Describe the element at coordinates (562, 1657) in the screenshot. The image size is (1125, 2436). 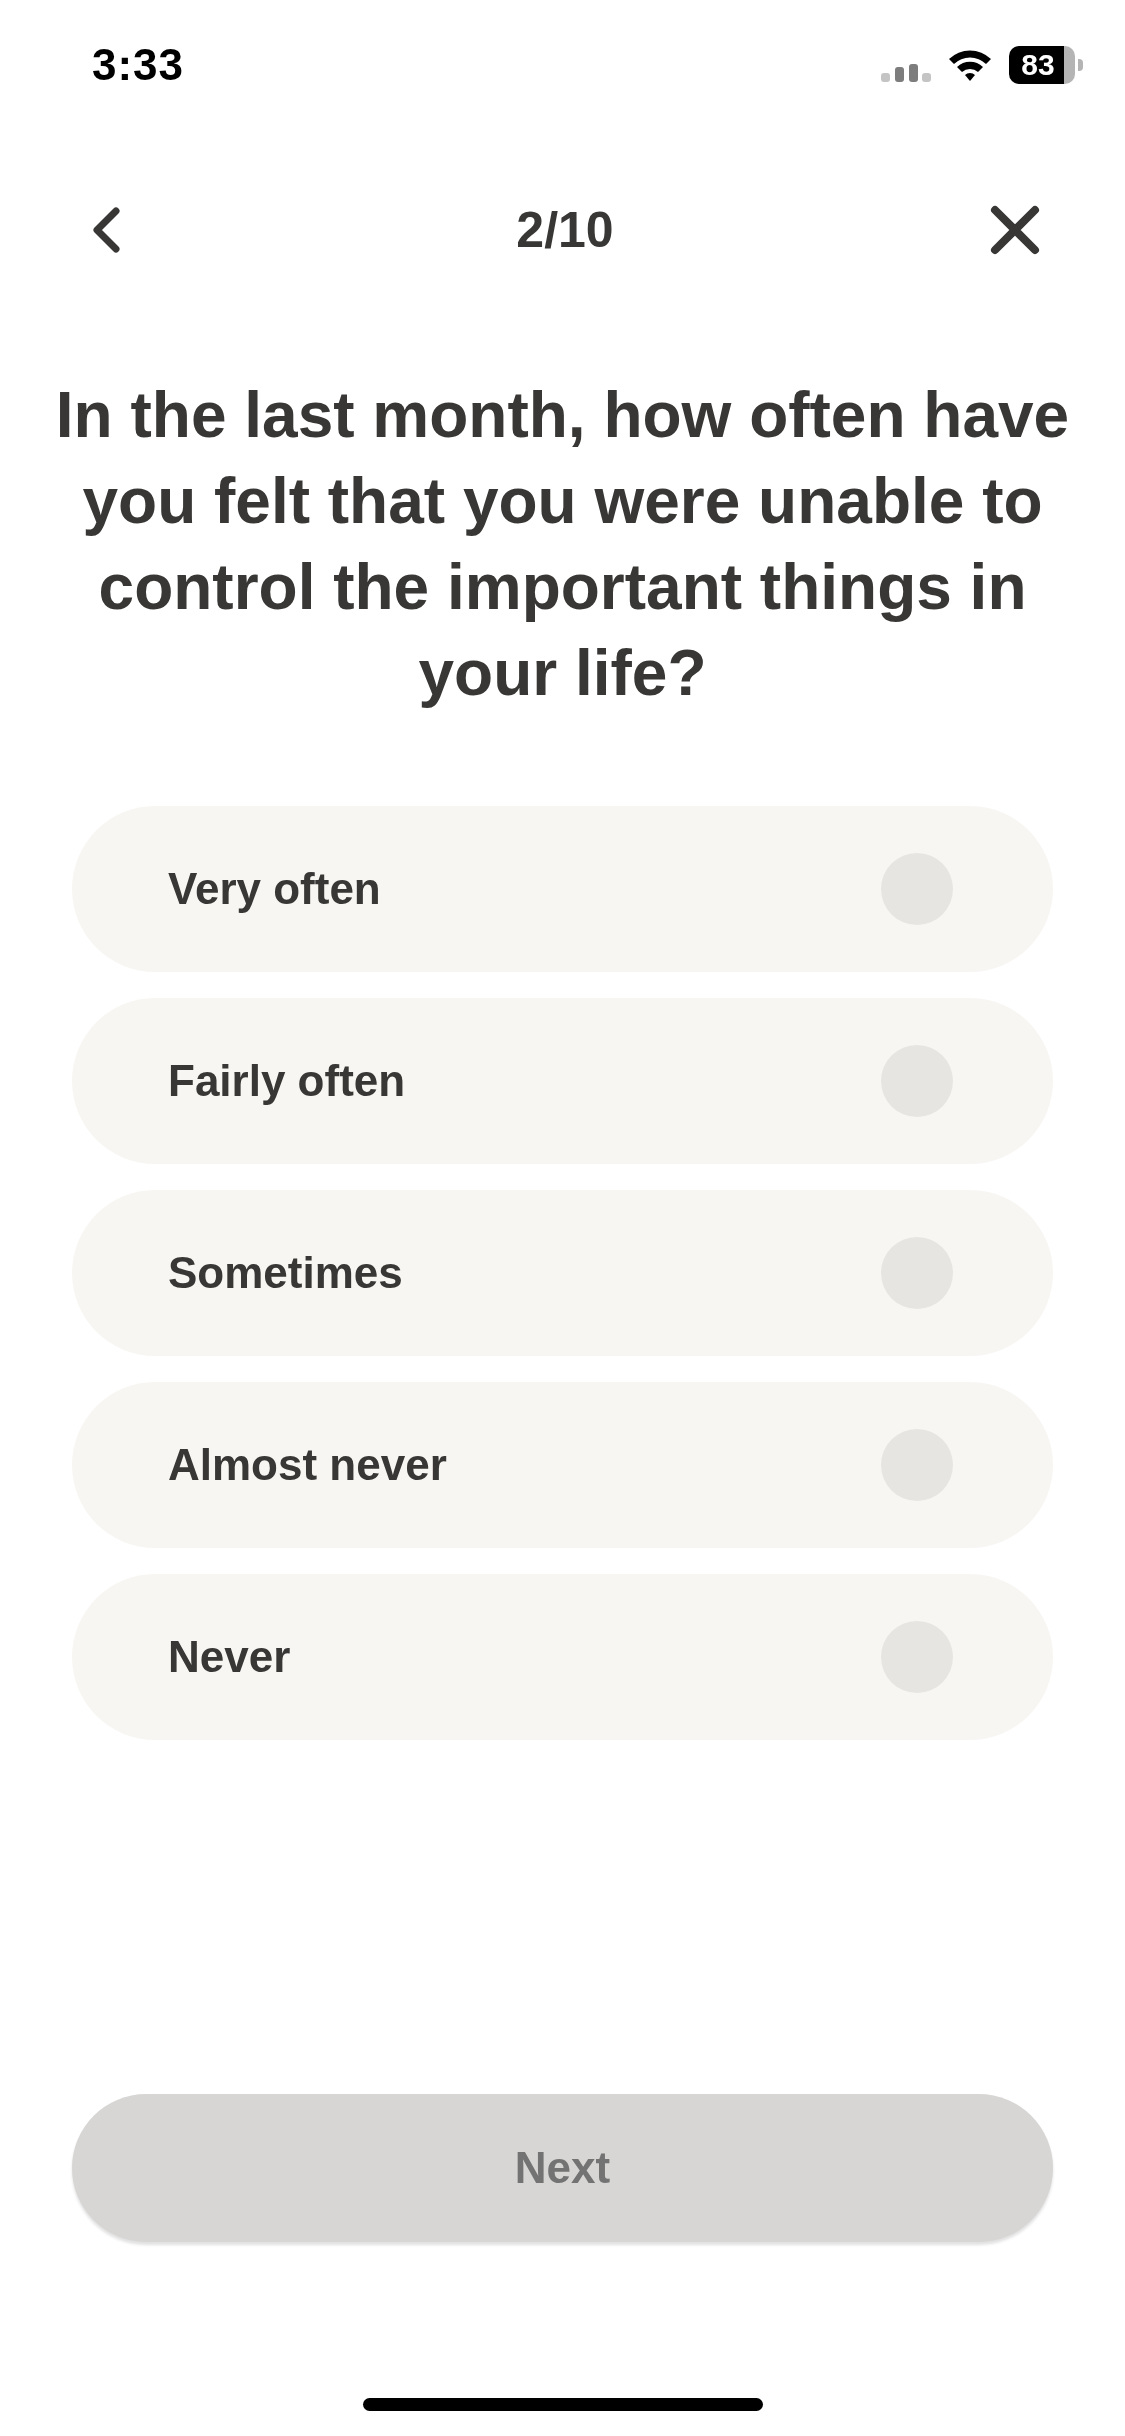
I see `answer-option: Never` at that location.